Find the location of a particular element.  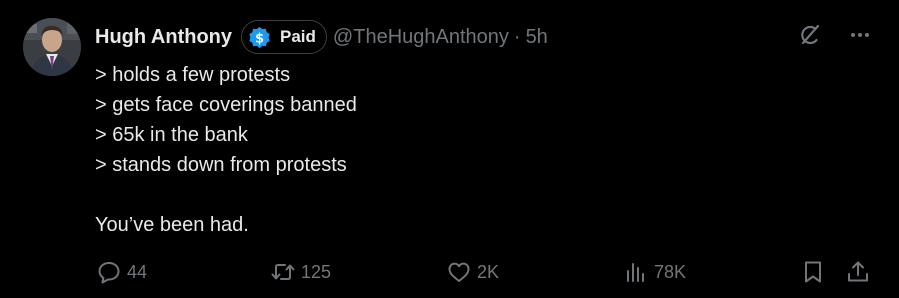

avatar-image is located at coordinates (52, 47).